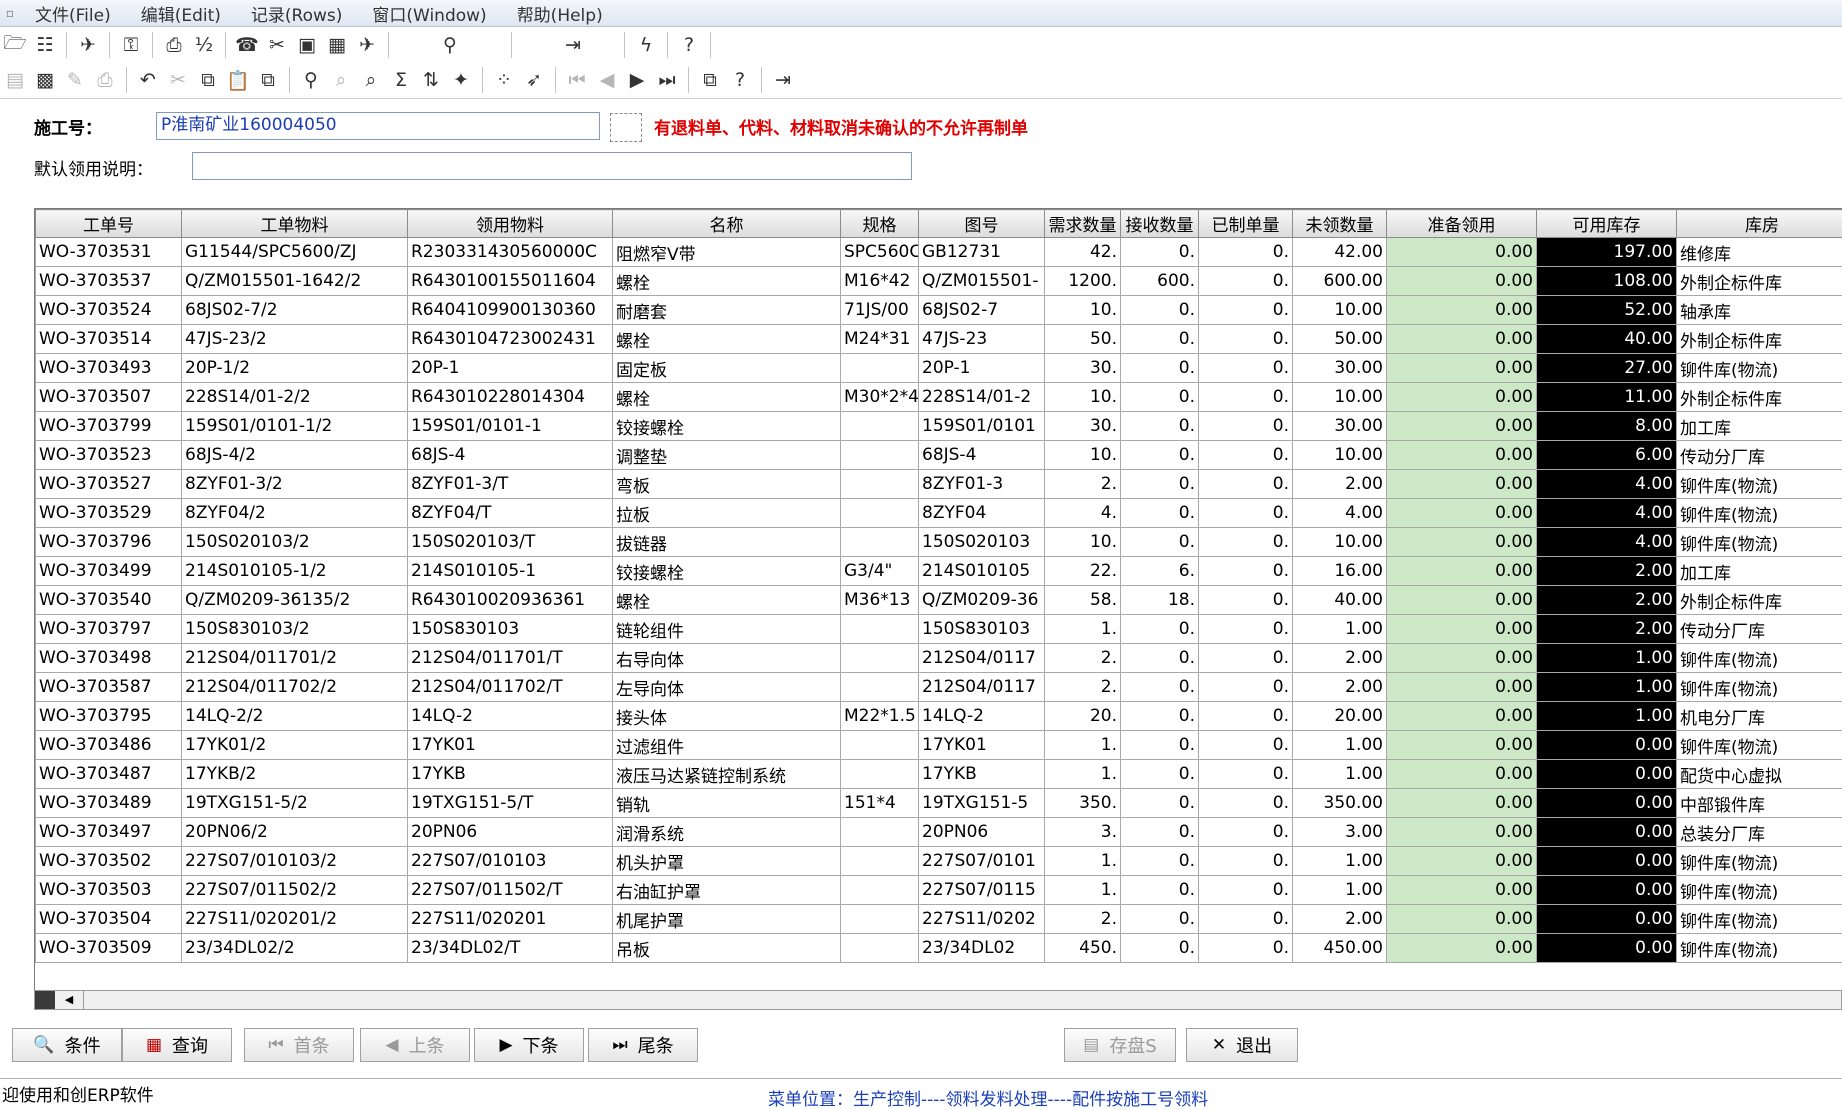  Describe the element at coordinates (1462, 224) in the screenshot. I see `column-header: 准备领用` at that location.